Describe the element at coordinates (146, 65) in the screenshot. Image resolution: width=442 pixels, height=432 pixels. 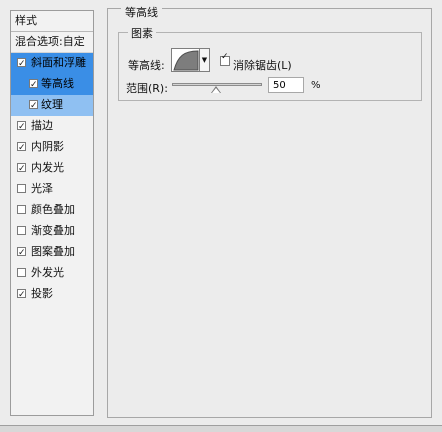
I see `contour-field-label: 等高线:` at that location.